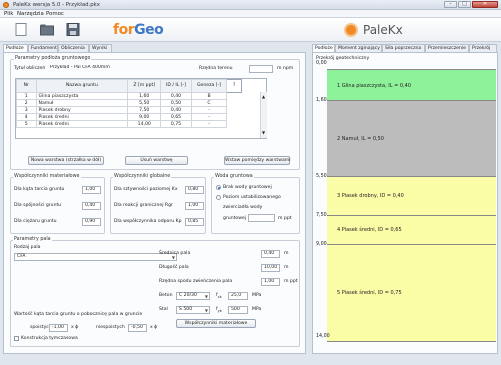 This screenshot has height=365, width=501. Describe the element at coordinates (16, 338) in the screenshot. I see `temporary-checkbox` at that location.